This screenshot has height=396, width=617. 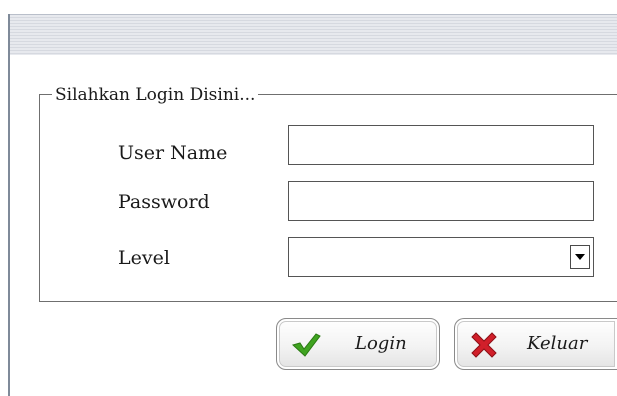 I want to click on chevron-down-icon, so click(x=580, y=257).